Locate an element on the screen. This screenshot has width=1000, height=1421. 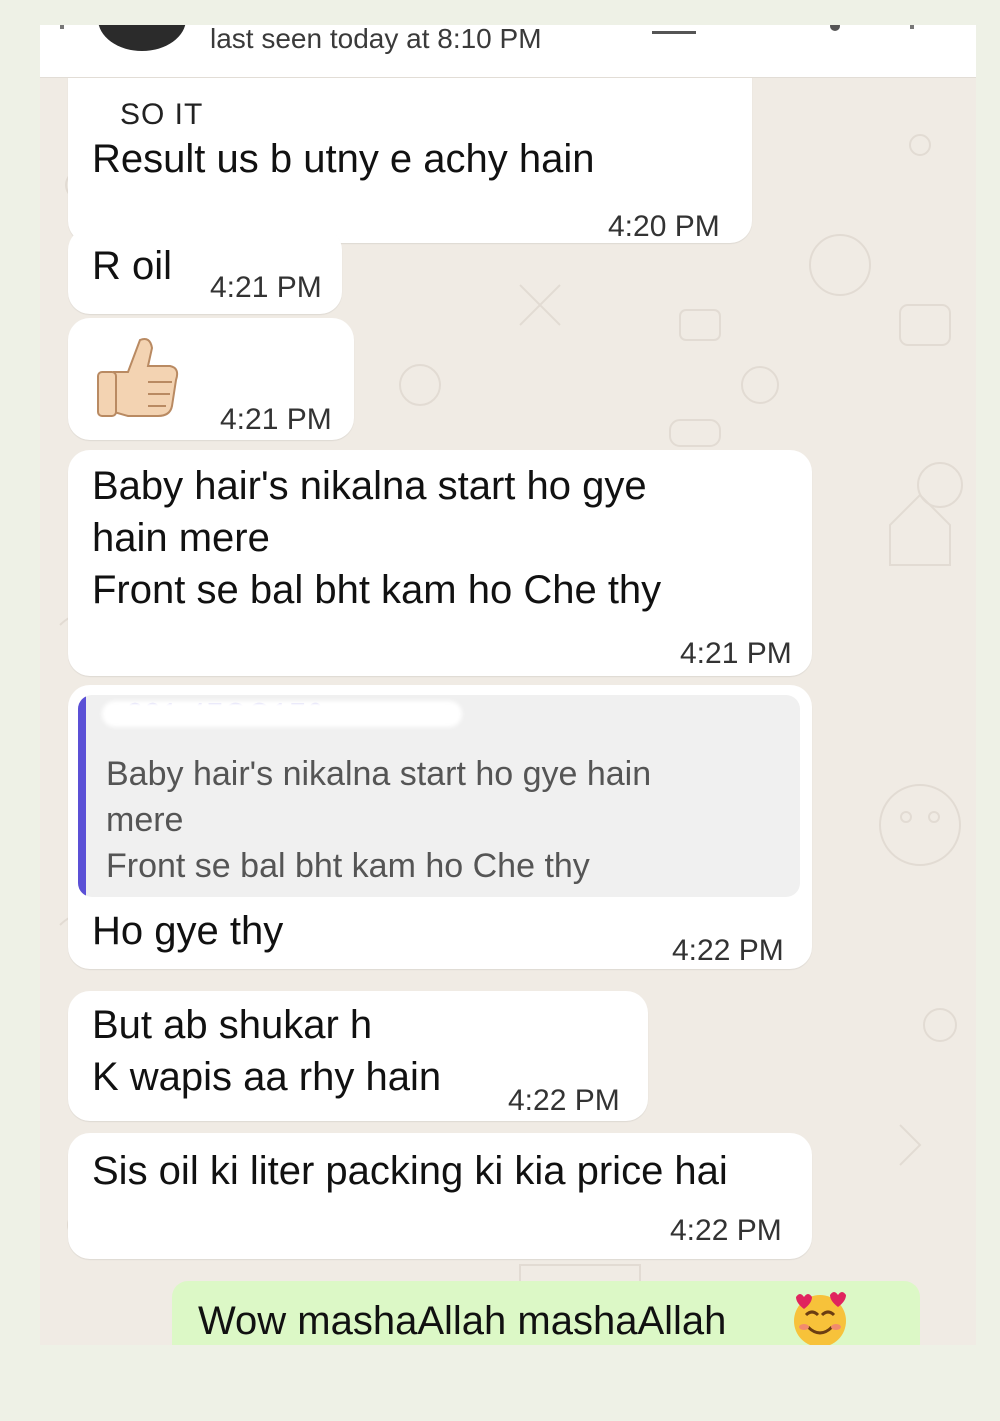
message-text-line: But ab shukar h is located at coordinates (232, 1025).